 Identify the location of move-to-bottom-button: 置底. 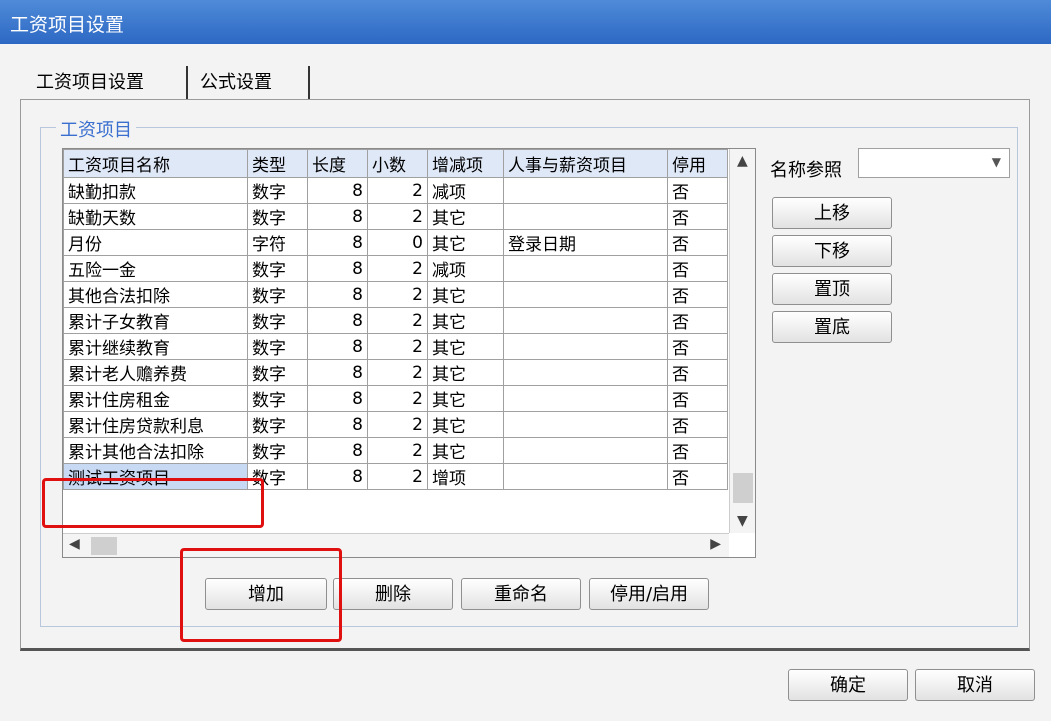
(832, 327).